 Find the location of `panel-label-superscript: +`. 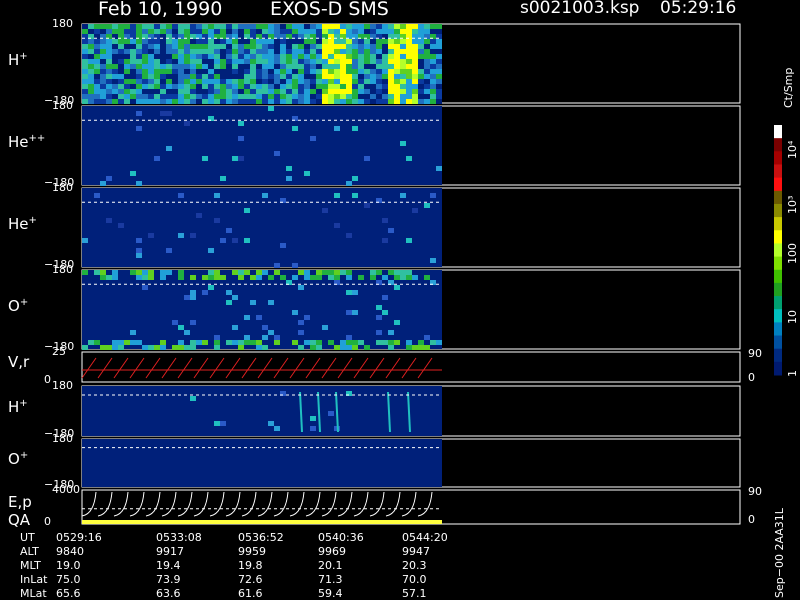

panel-label-superscript: + is located at coordinates (23, 56).